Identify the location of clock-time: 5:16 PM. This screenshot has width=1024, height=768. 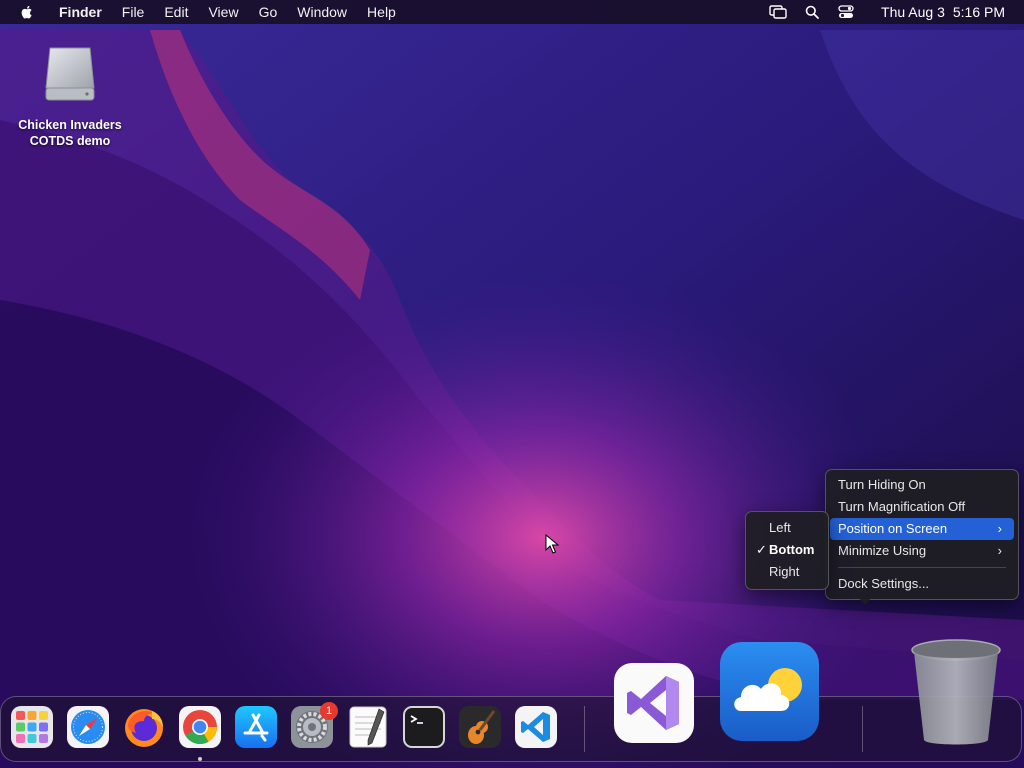
(978, 12).